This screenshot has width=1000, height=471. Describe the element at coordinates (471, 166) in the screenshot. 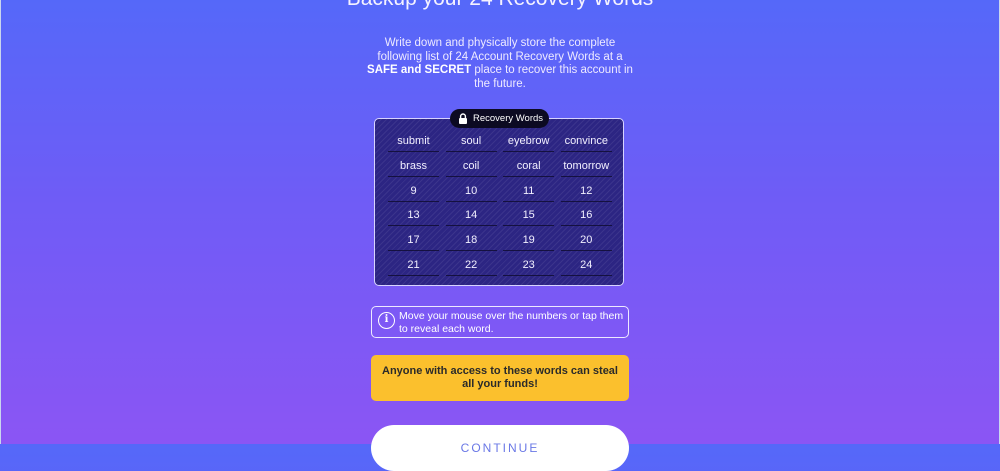

I see `recovery-word-cell: coil` at that location.